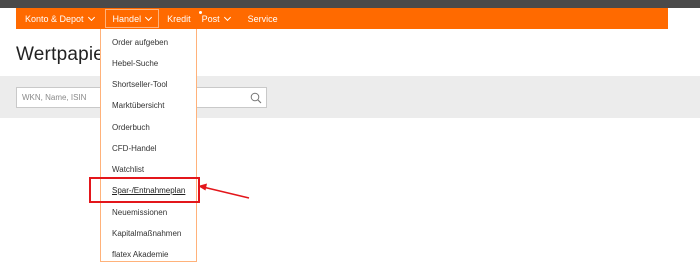 This screenshot has height=271, width=700. What do you see at coordinates (146, 233) in the screenshot?
I see `menu-item-kapitalmassnahmen: Kapitalmaßnahmen` at bounding box center [146, 233].